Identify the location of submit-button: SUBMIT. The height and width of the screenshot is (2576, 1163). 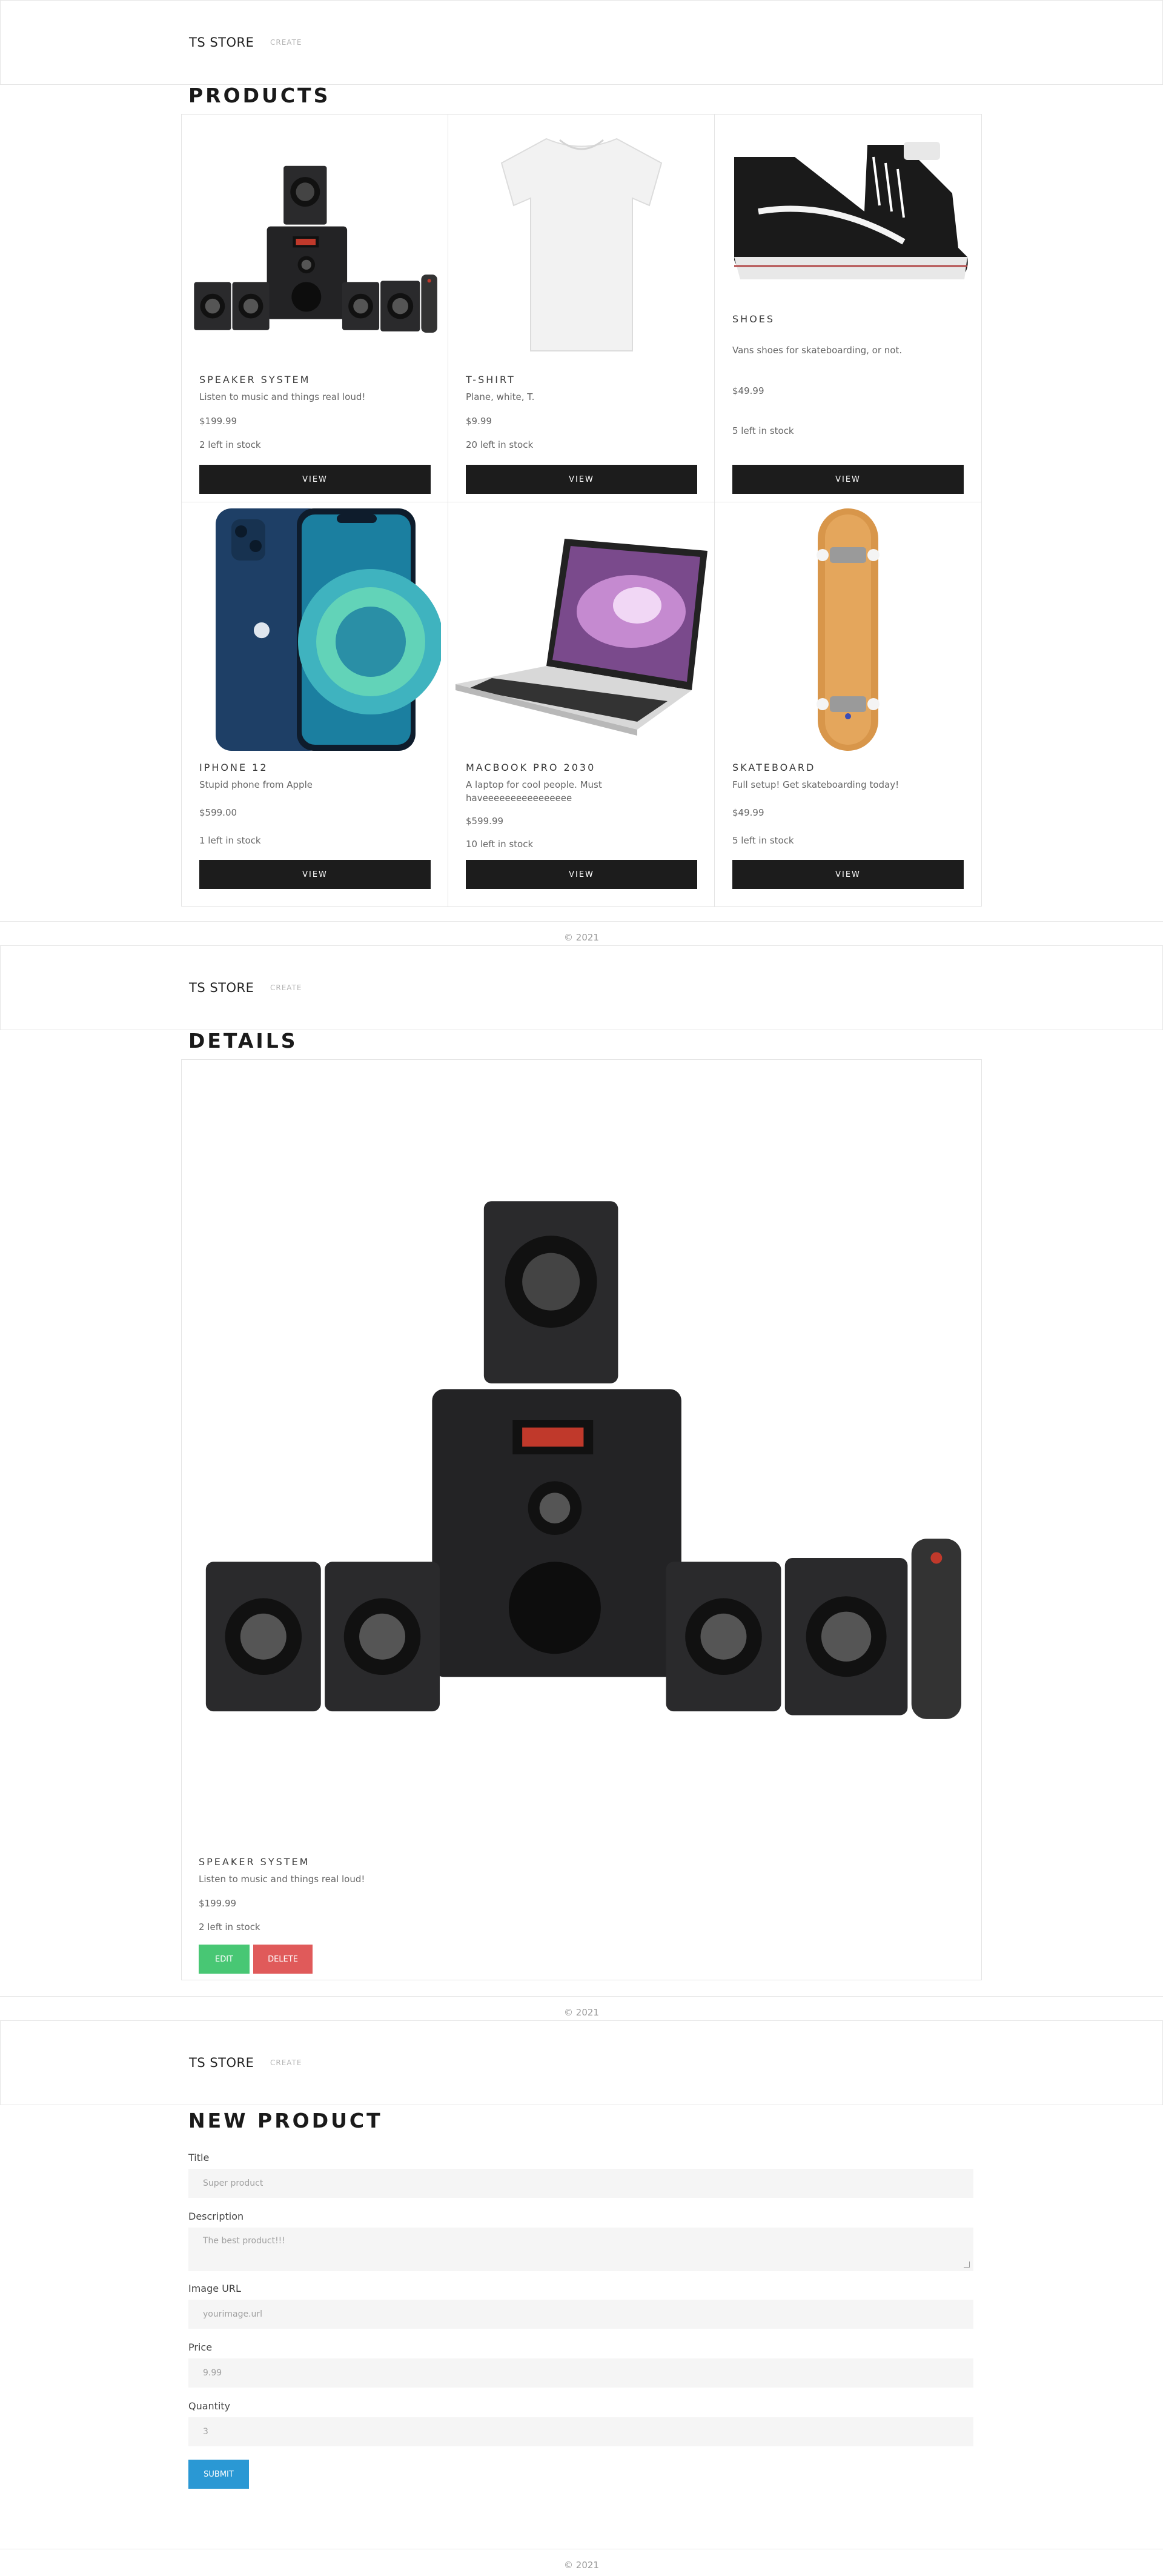
(218, 2474).